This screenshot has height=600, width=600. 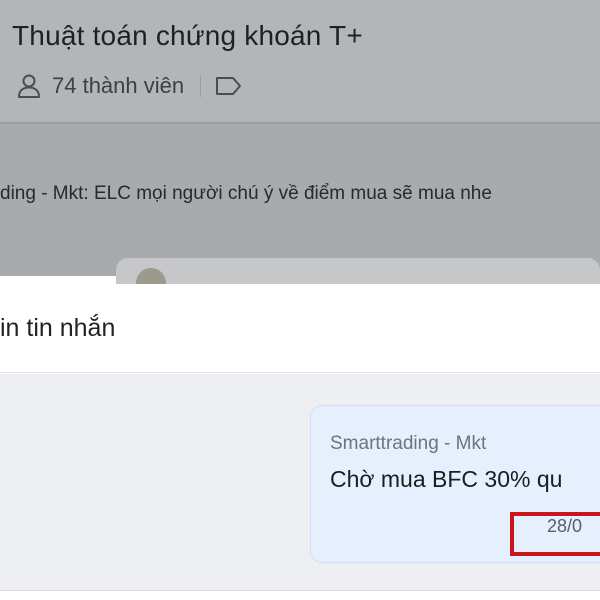 What do you see at coordinates (300, 590) in the screenshot?
I see `dialog-bottom-divider` at bounding box center [300, 590].